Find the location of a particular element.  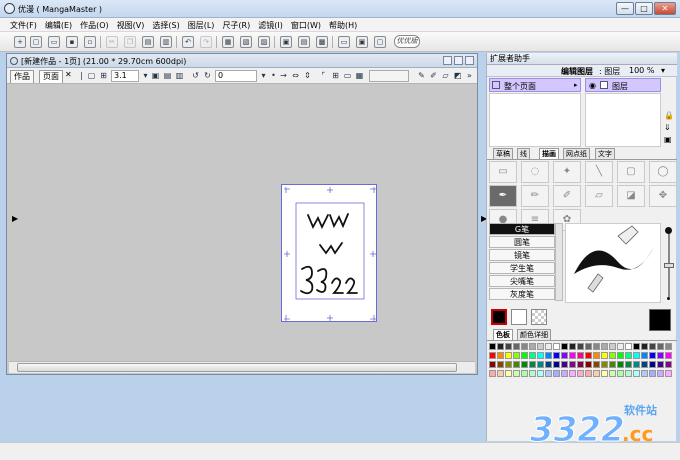

eraser-tool-icon: ▱ is located at coordinates (599, 196).